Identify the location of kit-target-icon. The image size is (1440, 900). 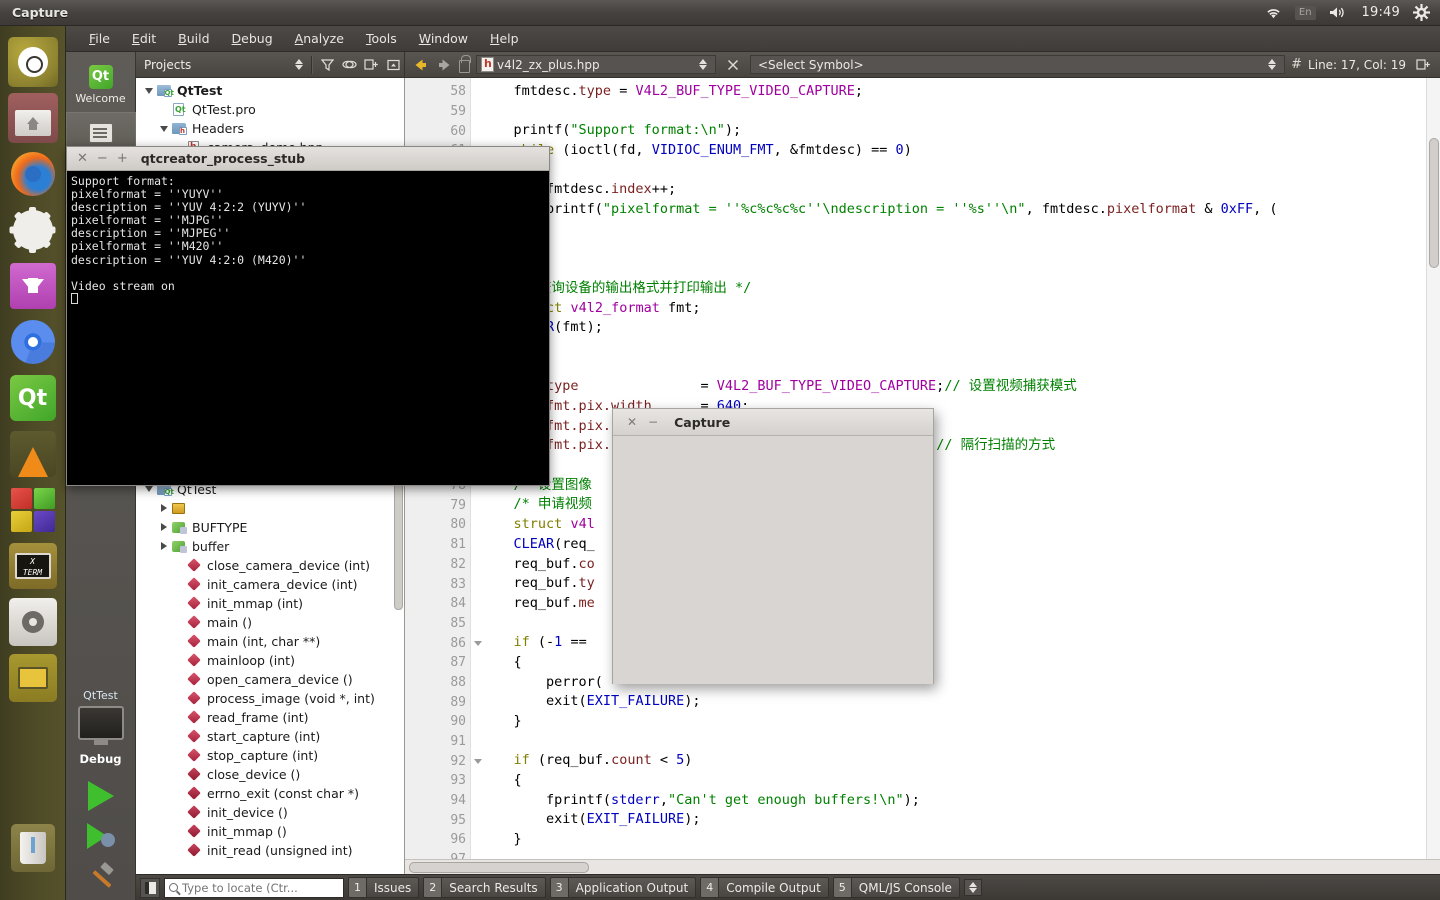
(100, 725).